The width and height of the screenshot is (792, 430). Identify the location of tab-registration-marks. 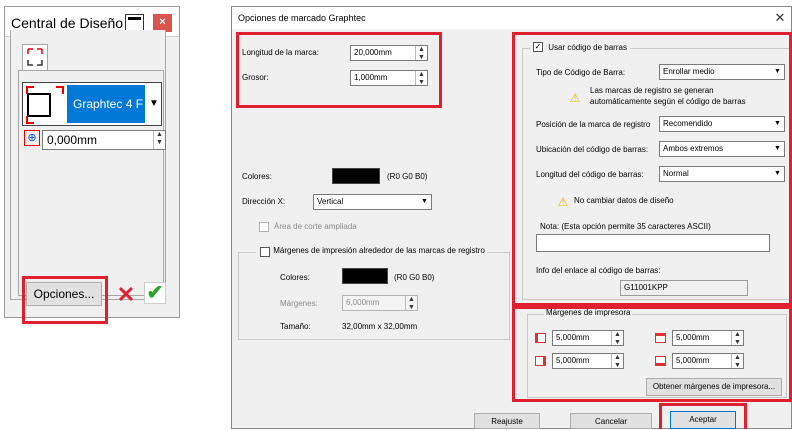
(35, 57).